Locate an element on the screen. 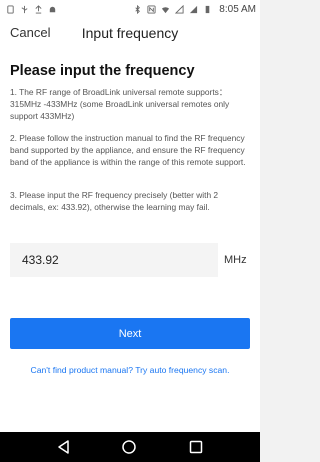 Image resolution: width=320 pixels, height=462 pixels. frequency-unit-label: MHz is located at coordinates (235, 260).